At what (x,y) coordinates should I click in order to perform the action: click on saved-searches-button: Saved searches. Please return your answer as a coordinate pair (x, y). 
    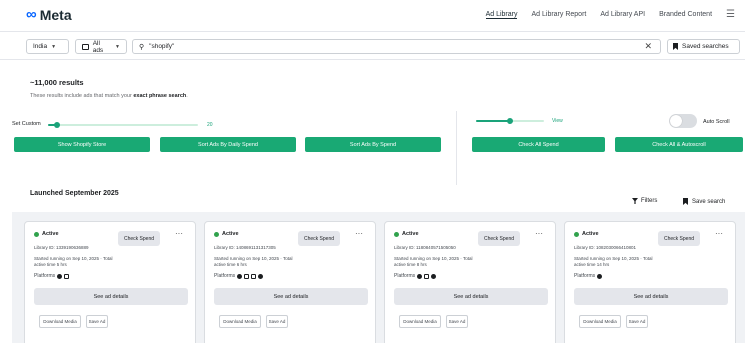
    Looking at the image, I should click on (703, 46).